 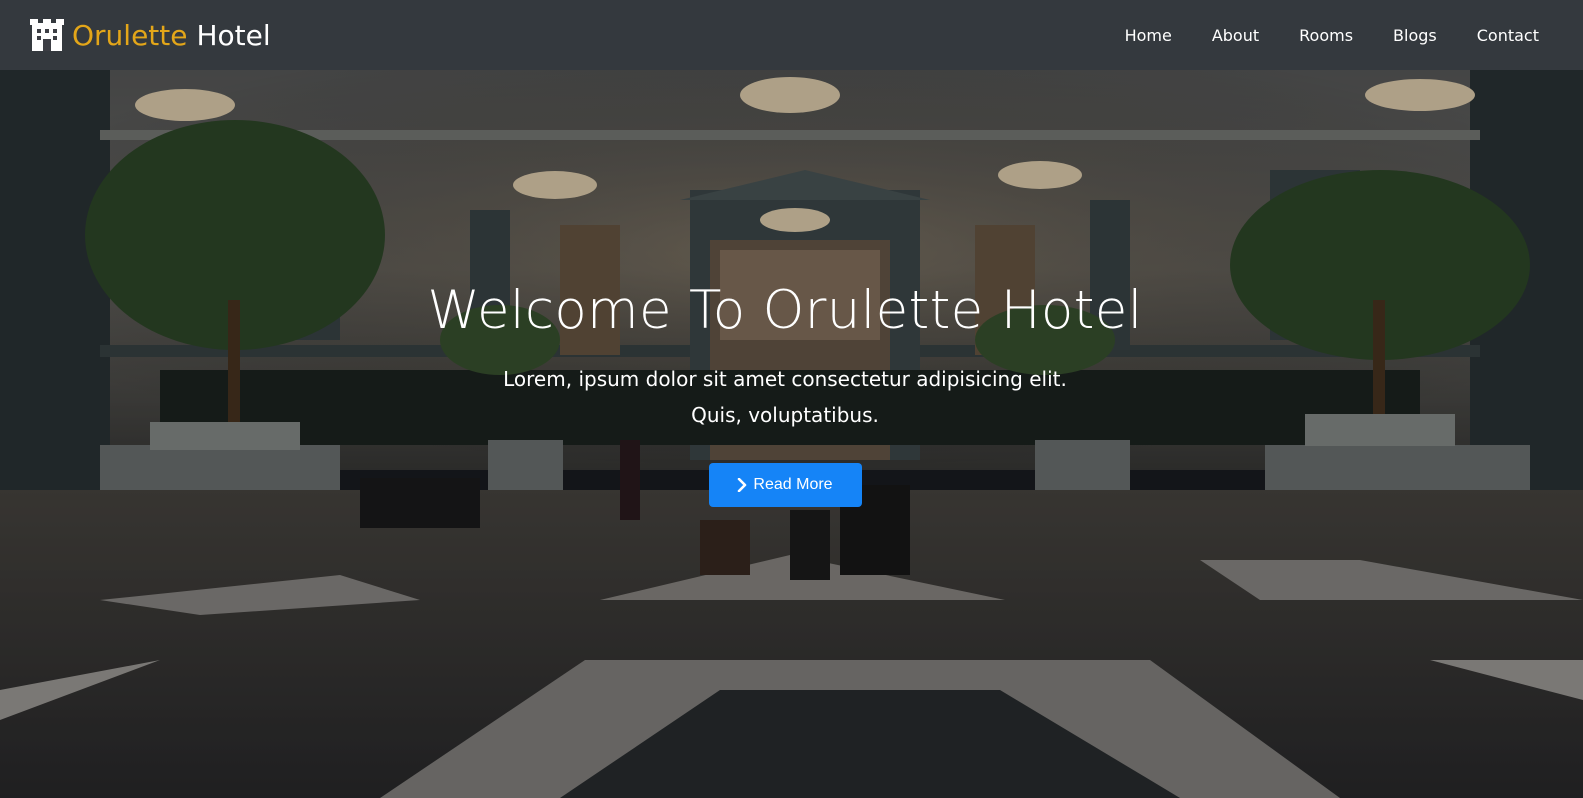 What do you see at coordinates (130, 35) in the screenshot?
I see `brand-name-primary: Orulette` at bounding box center [130, 35].